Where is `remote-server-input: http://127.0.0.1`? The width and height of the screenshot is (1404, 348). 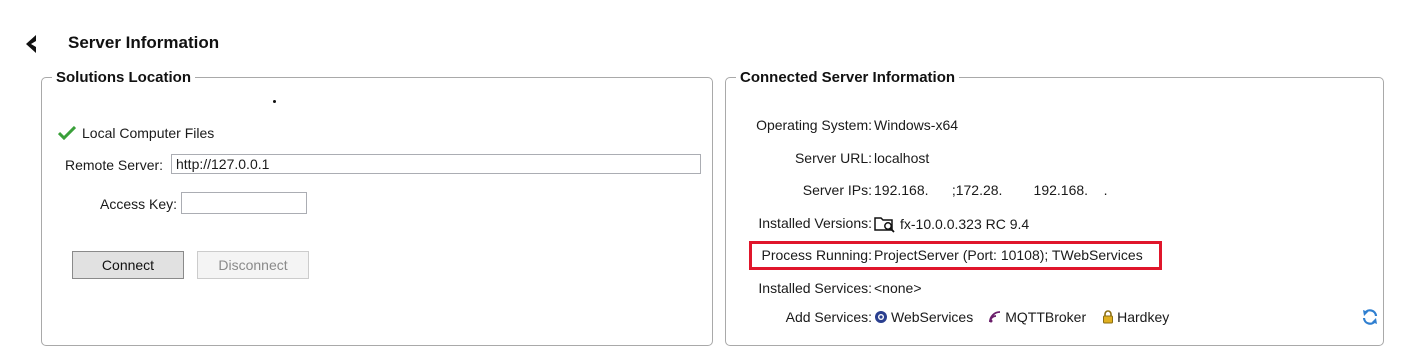 remote-server-input: http://127.0.0.1 is located at coordinates (436, 164).